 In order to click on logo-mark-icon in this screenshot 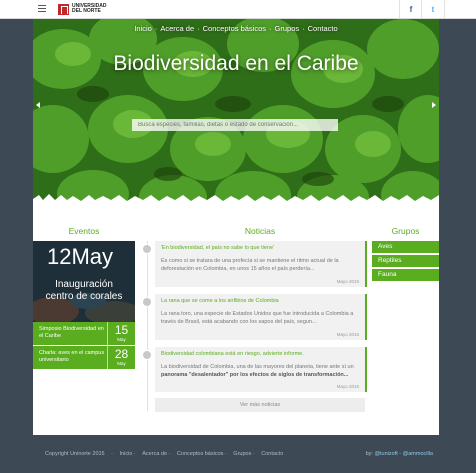, I will do `click(63, 9)`.